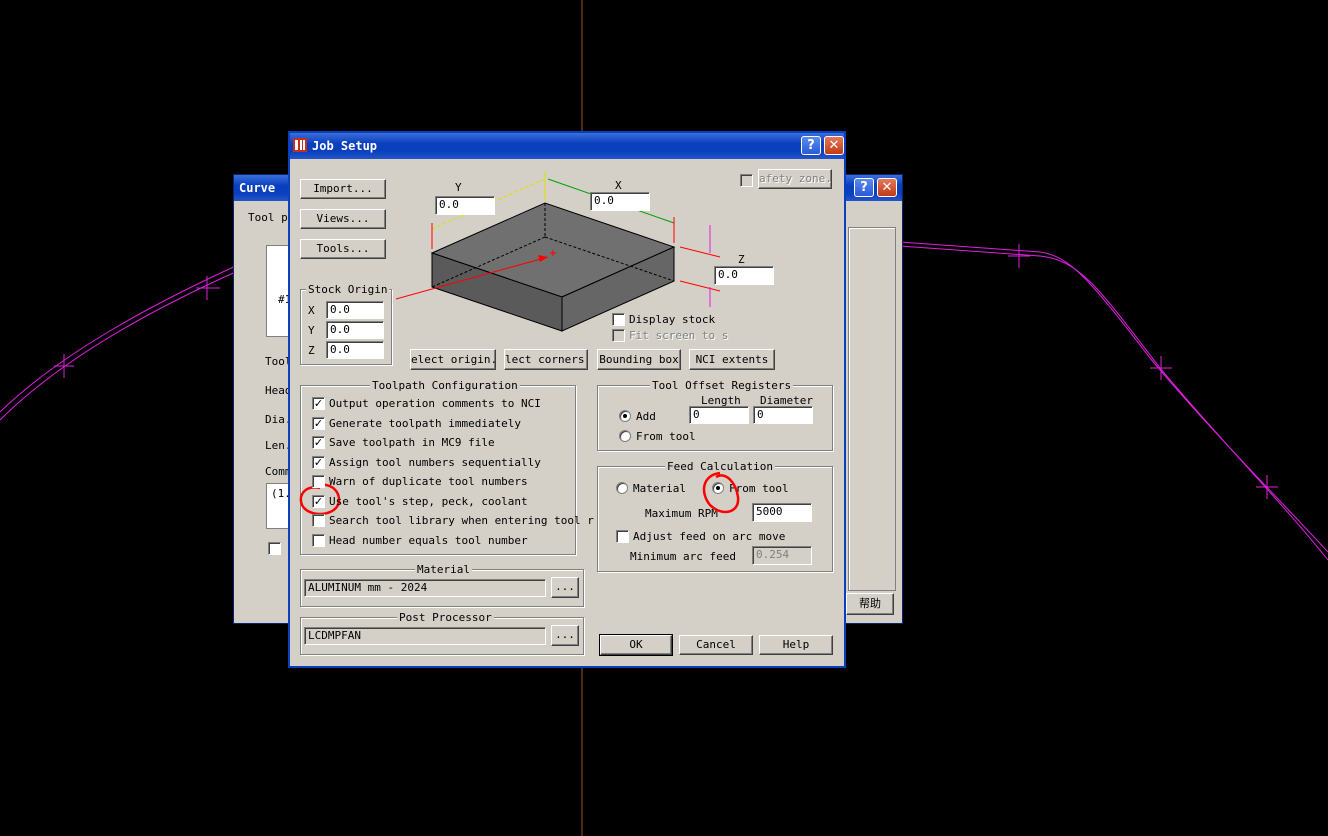 The width and height of the screenshot is (1328, 836). I want to click on toolpath-option-label: Use tool's step, peck, coolant, so click(428, 501).